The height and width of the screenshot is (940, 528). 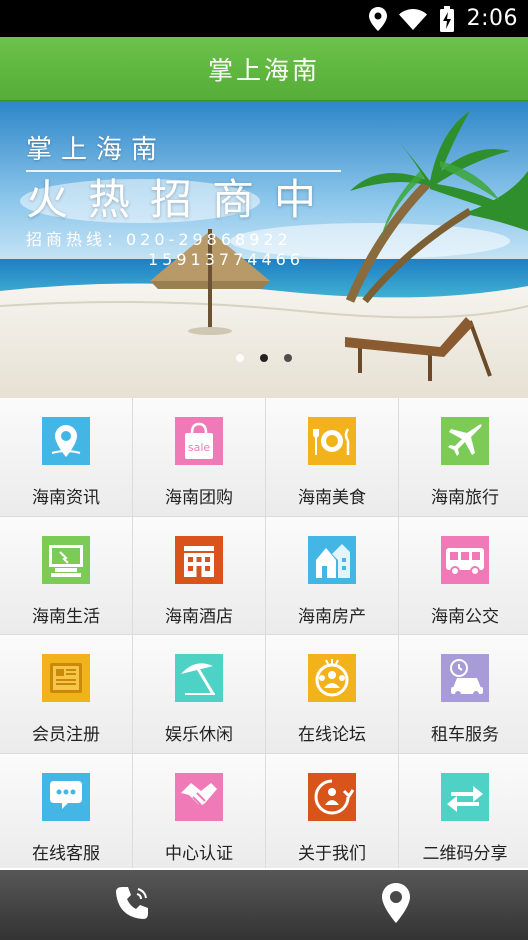 I want to click on grid-item-about: 关于我们, so click(x=332, y=812).